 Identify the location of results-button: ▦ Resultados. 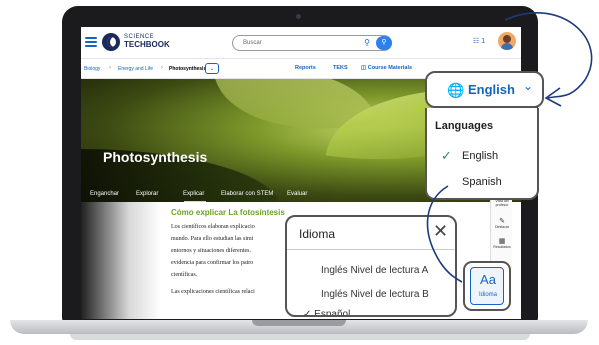
(502, 243).